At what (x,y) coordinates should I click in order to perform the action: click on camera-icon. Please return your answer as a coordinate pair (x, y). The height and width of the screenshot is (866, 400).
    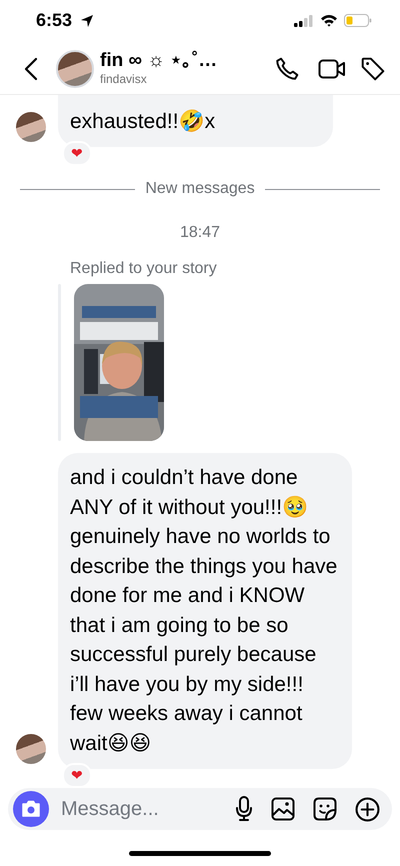
    Looking at the image, I should click on (31, 809).